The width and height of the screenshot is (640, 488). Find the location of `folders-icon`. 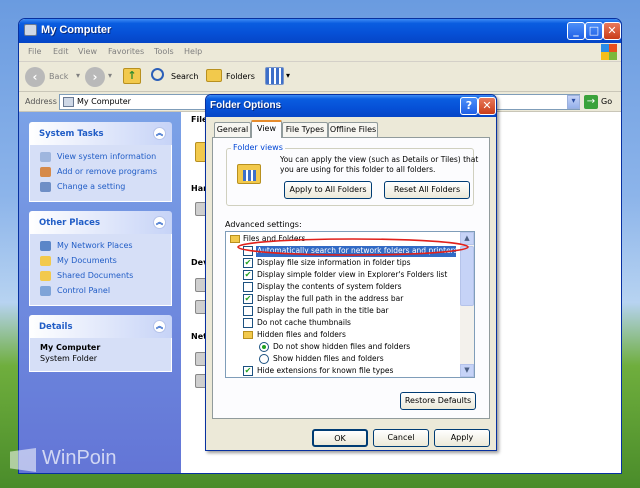

folders-icon is located at coordinates (214, 75).